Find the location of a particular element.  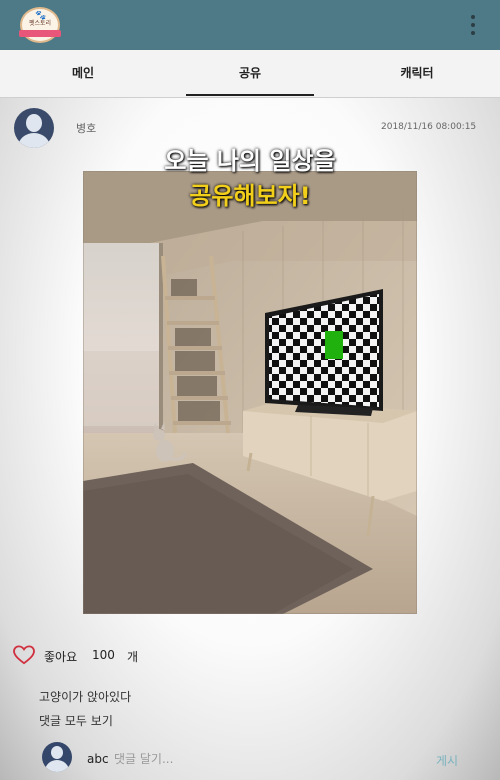

logo-text: 펫스토리 is located at coordinates (40, 23).